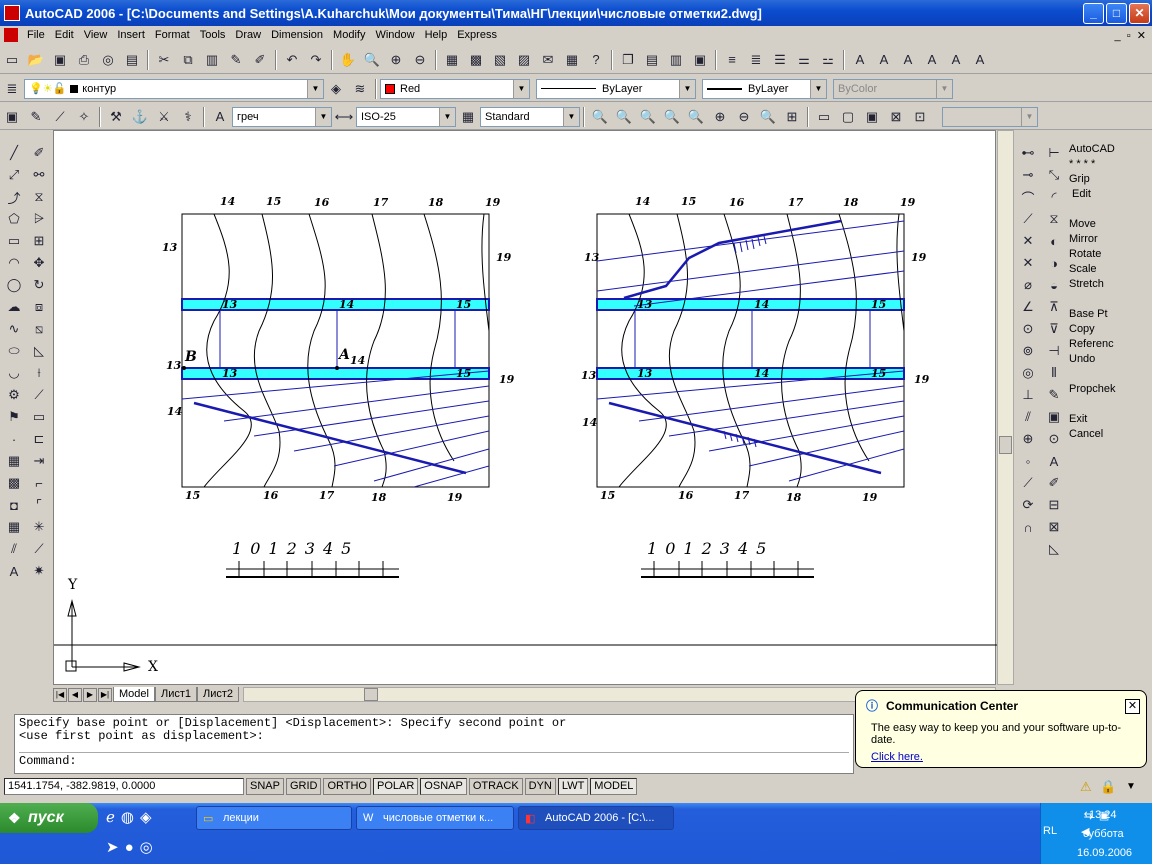  What do you see at coordinates (371, 694) in the screenshot?
I see `hscroll-thumb` at bounding box center [371, 694].